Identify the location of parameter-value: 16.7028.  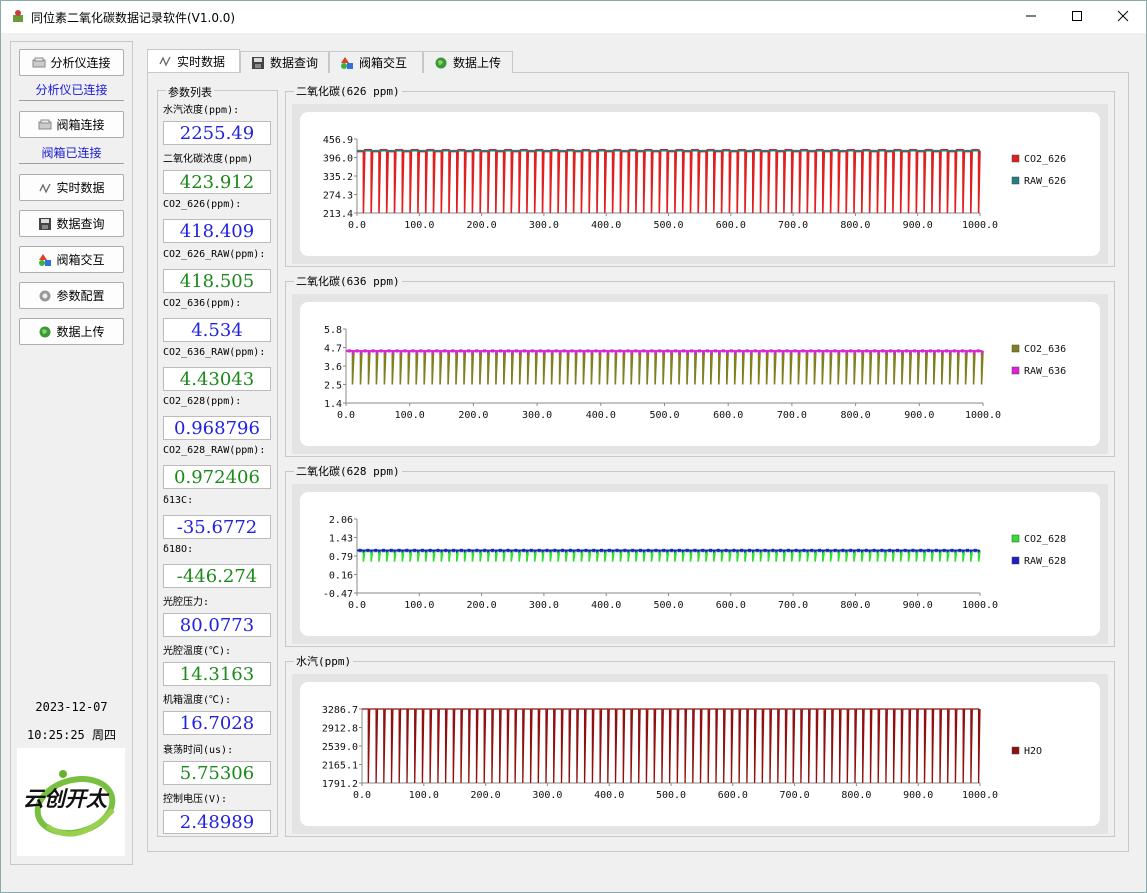
(217, 723).